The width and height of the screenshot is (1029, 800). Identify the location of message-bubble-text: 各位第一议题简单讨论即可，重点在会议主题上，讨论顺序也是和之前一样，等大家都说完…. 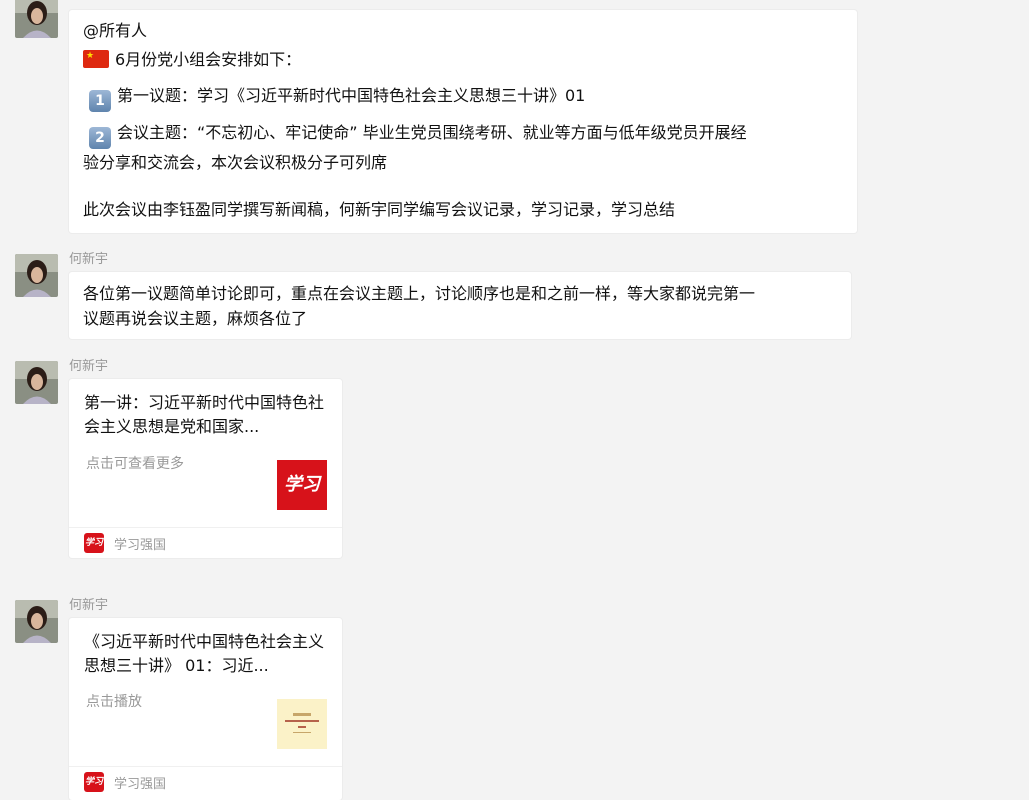
(460, 305).